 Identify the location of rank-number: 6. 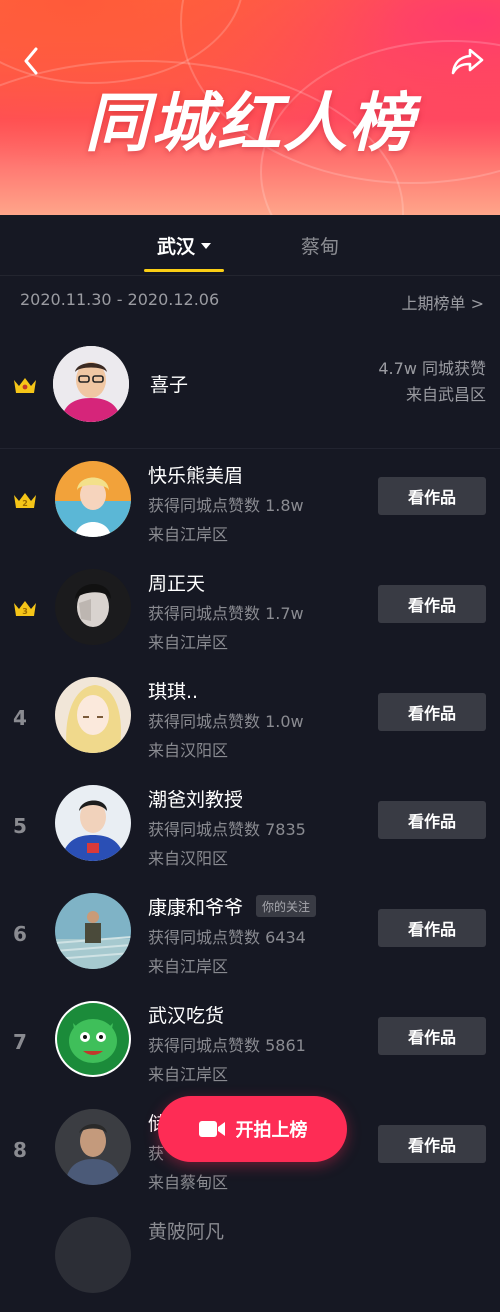
(20, 934).